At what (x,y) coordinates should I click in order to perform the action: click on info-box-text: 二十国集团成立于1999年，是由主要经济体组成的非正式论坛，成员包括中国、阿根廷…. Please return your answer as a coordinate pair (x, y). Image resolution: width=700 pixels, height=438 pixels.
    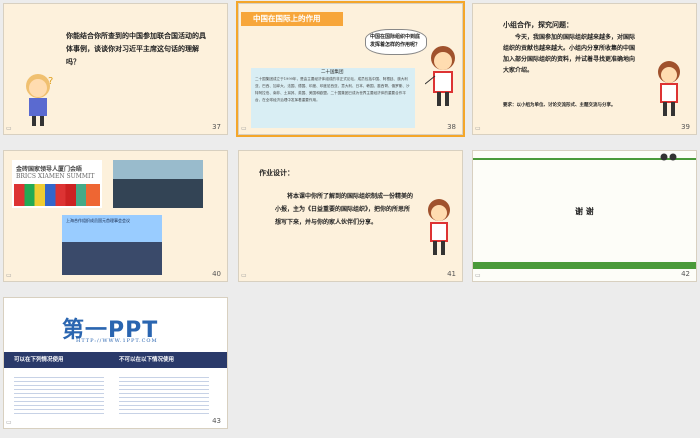
    Looking at the image, I should click on (332, 89).